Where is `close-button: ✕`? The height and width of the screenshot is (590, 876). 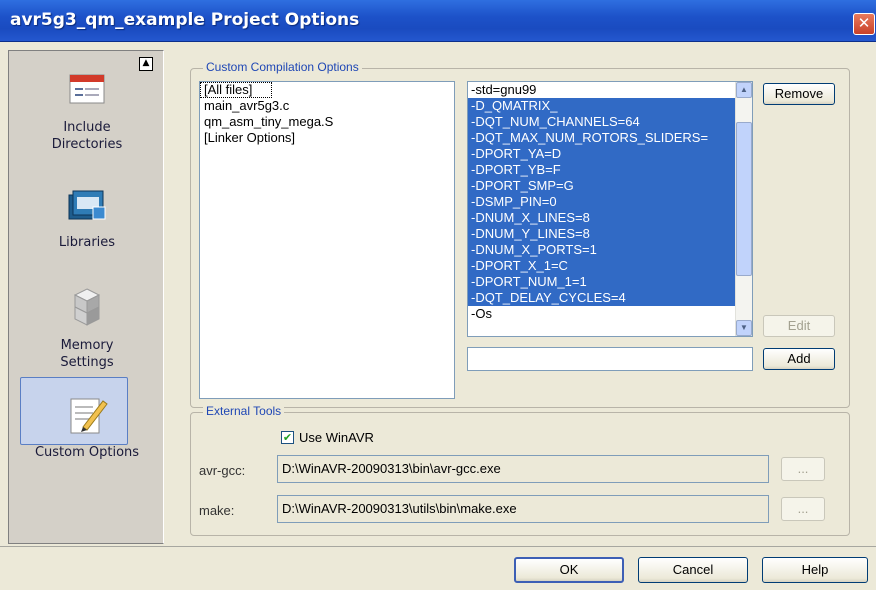
close-button: ✕ is located at coordinates (864, 24).